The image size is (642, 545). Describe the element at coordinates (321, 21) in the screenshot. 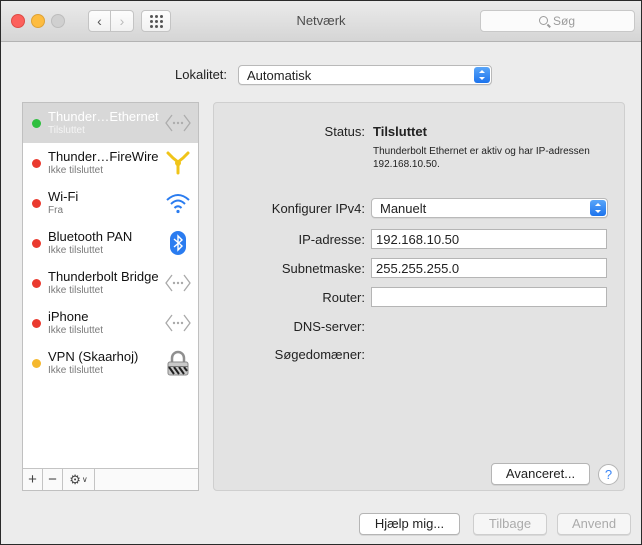

I see `title-bar: ‹ › Netværk Søg` at that location.